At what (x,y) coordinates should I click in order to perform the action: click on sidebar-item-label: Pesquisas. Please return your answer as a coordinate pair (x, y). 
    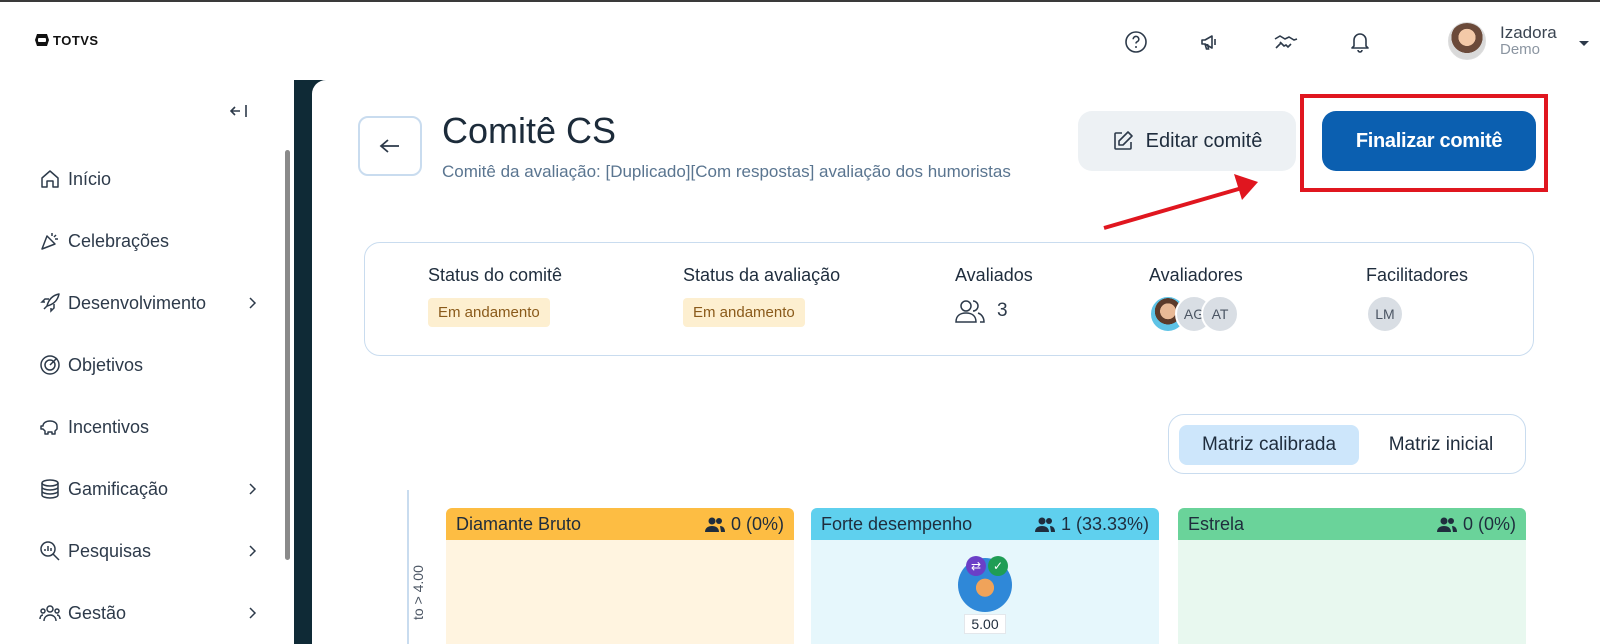
    Looking at the image, I should click on (110, 550).